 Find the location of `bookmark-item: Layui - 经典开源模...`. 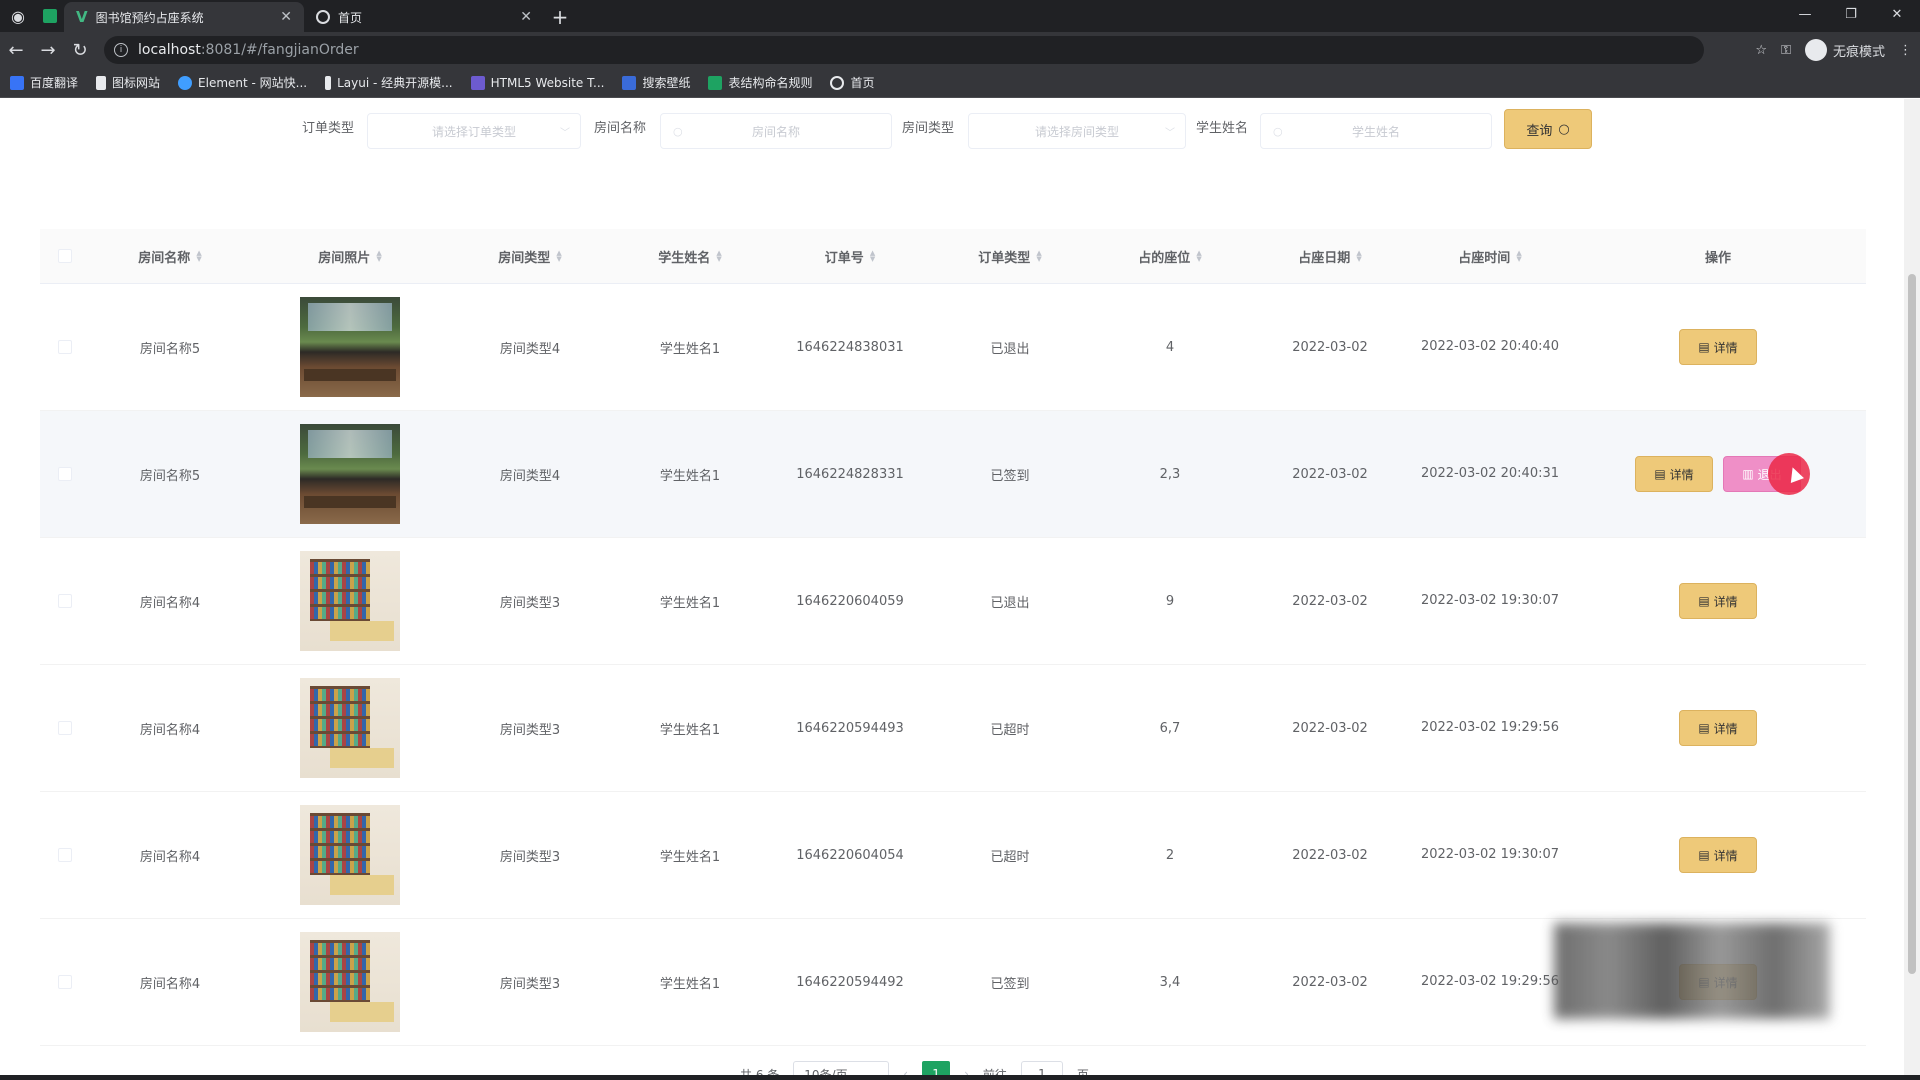

bookmark-item: Layui - 经典开源模... is located at coordinates (389, 82).